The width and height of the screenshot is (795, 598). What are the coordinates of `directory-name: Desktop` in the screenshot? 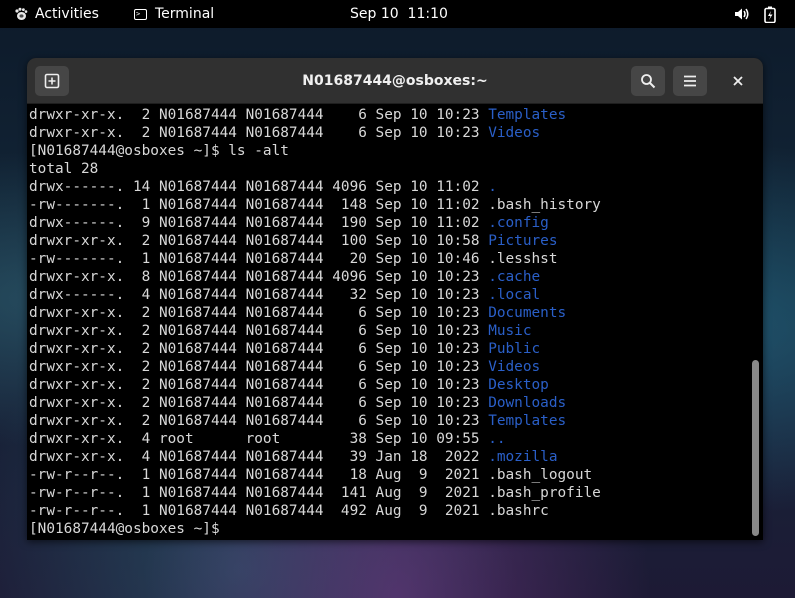 It's located at (518, 385).